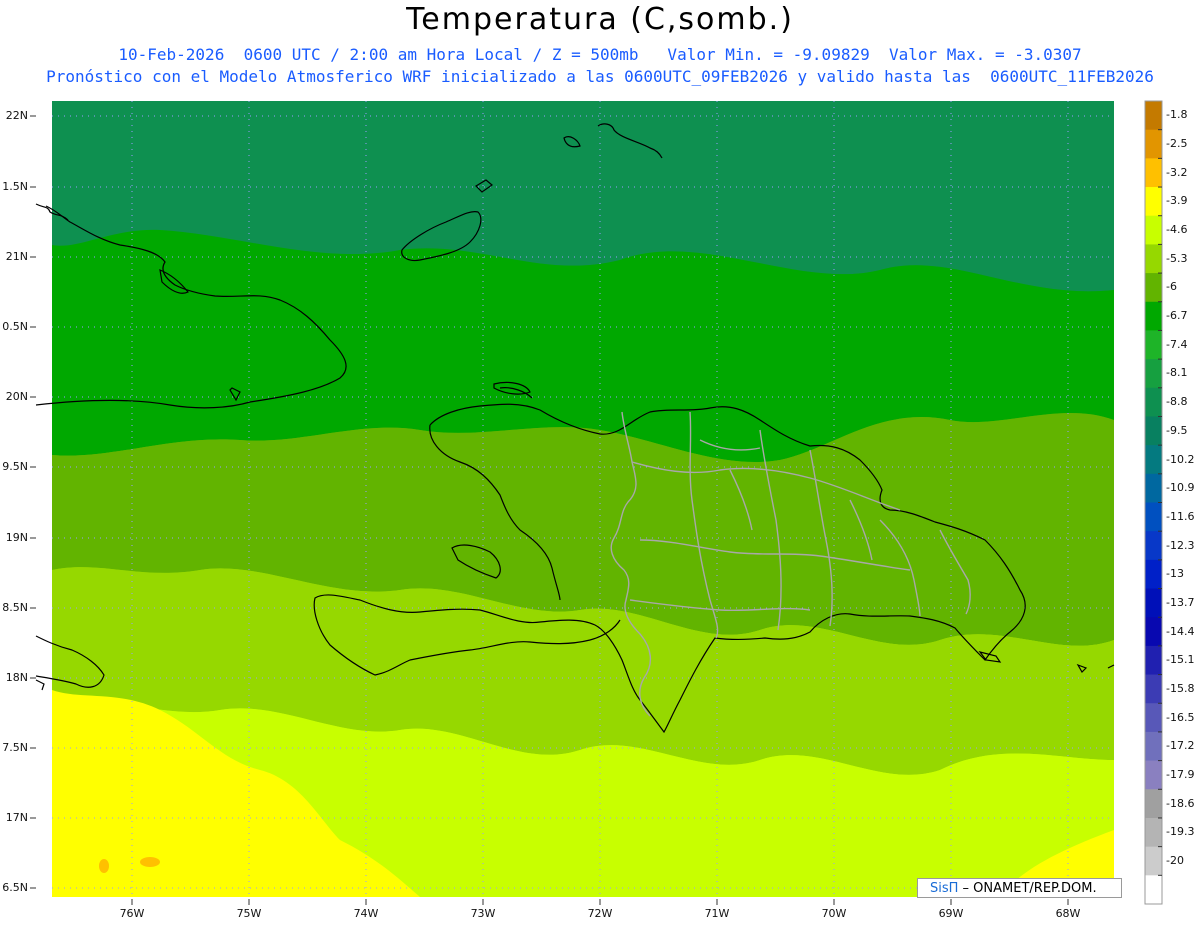  Describe the element at coordinates (1177, 344) in the screenshot. I see `colorbar-label: -7.4` at that location.